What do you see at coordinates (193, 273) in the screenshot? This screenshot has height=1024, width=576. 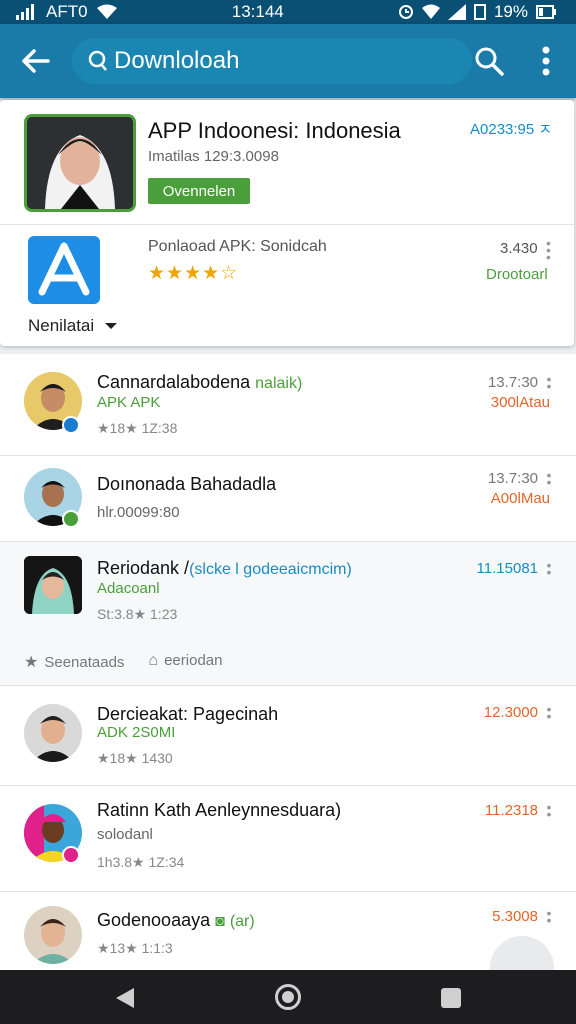 I see `rating-stars: ★★★★☆` at bounding box center [193, 273].